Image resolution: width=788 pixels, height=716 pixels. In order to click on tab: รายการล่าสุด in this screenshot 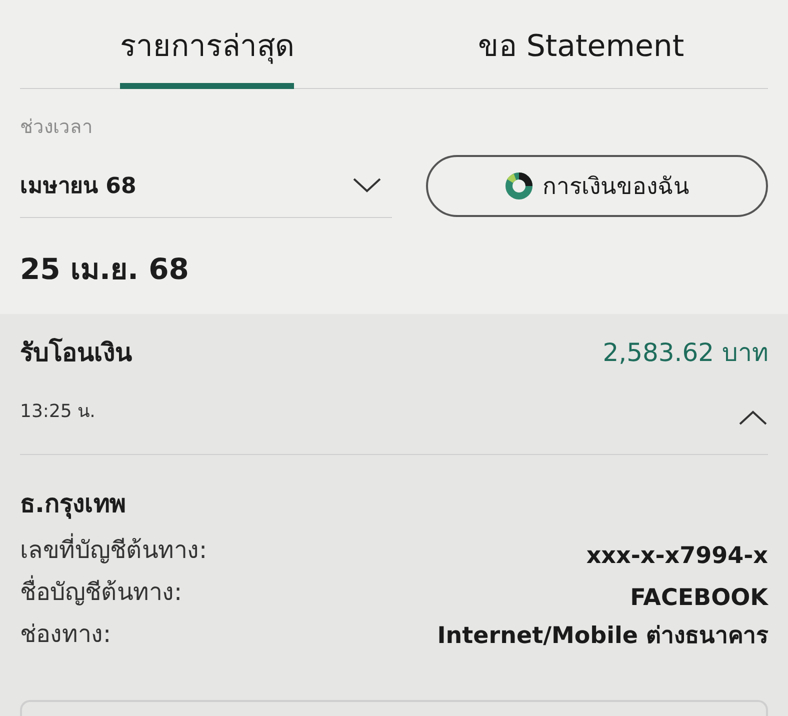, I will do `click(207, 53)`.